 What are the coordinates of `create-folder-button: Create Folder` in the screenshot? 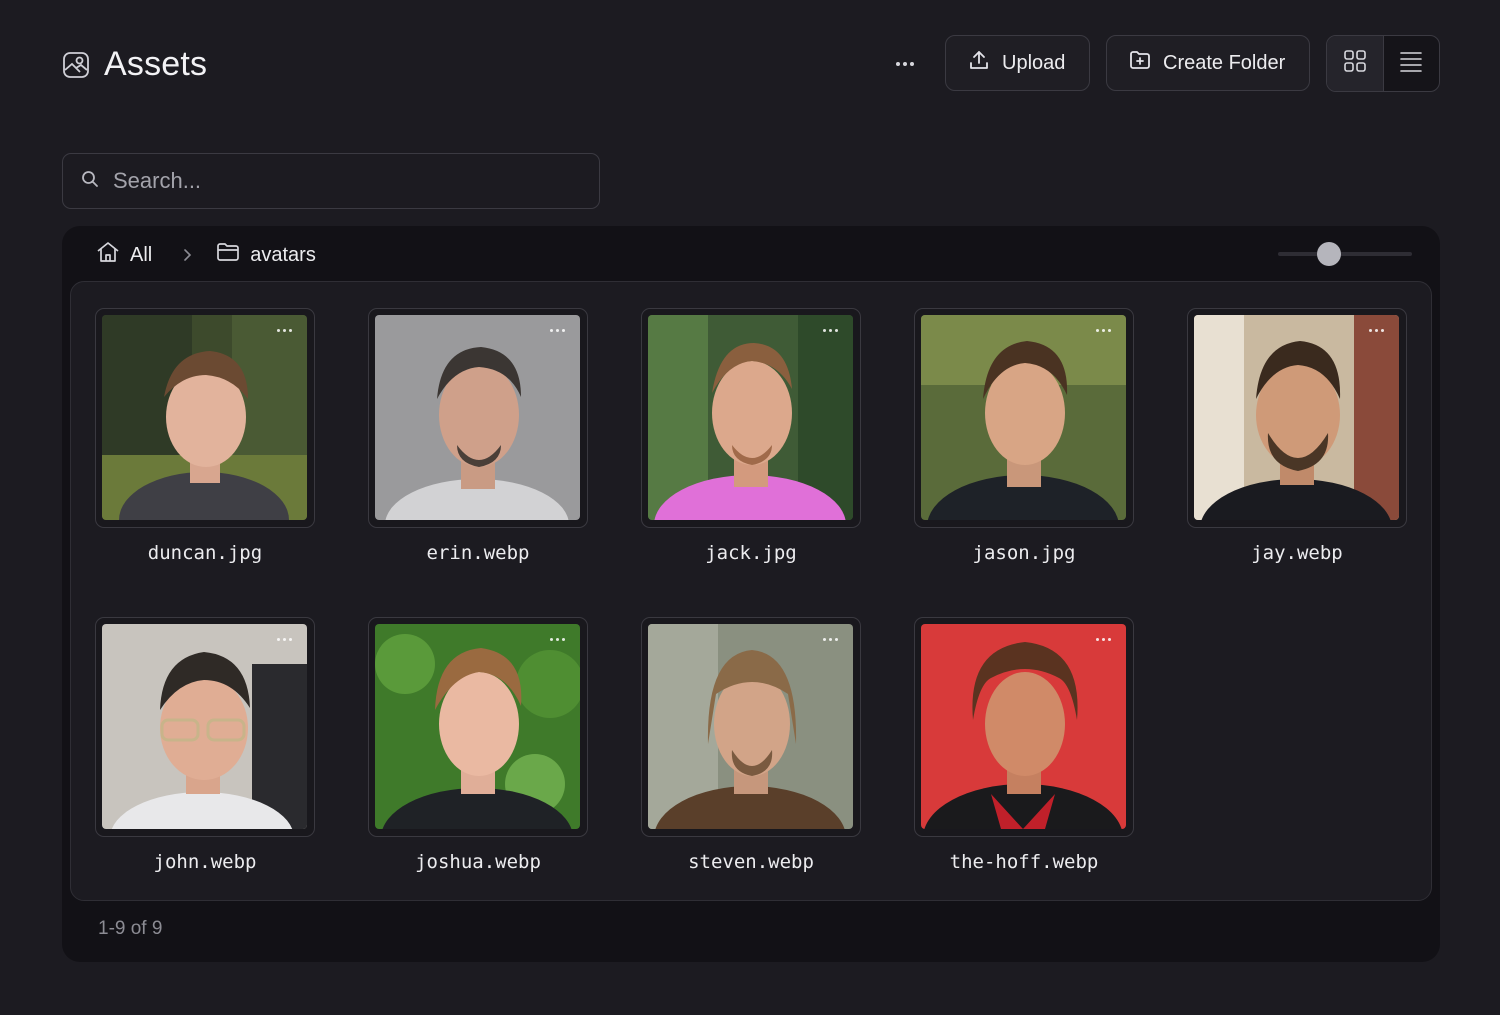 It's located at (1208, 63).